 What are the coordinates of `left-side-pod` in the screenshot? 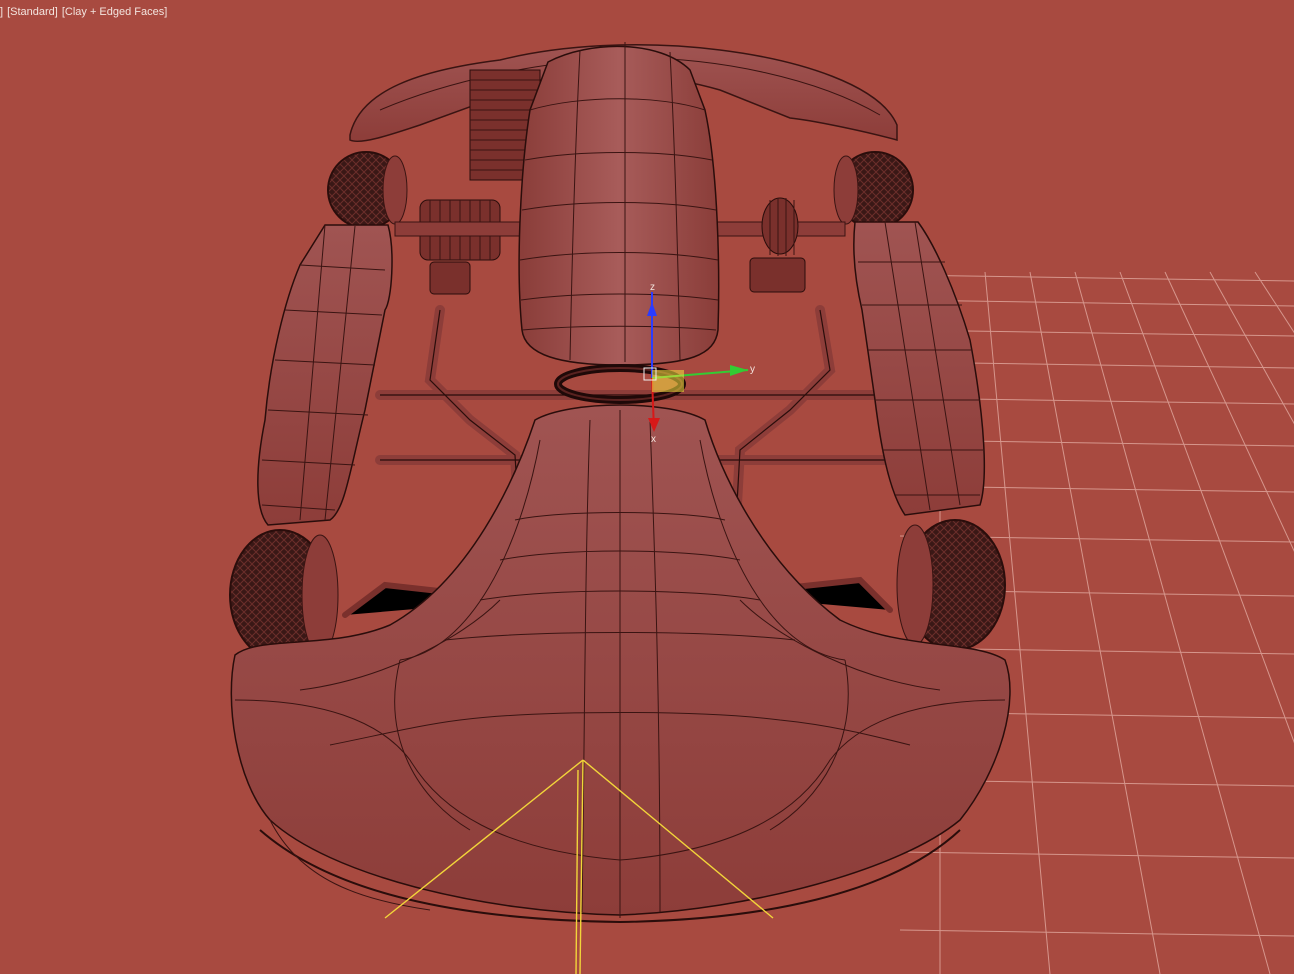 It's located at (325, 375).